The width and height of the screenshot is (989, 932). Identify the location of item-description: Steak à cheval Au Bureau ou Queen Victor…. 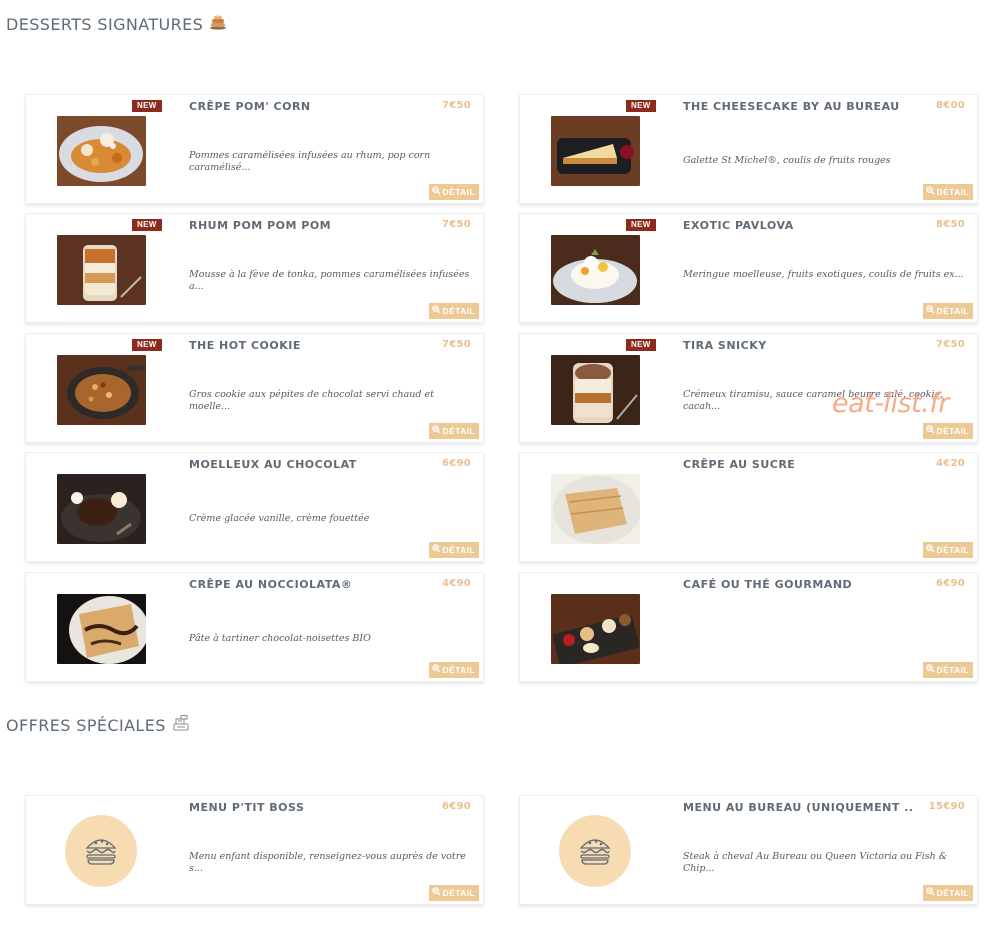
(815, 862).